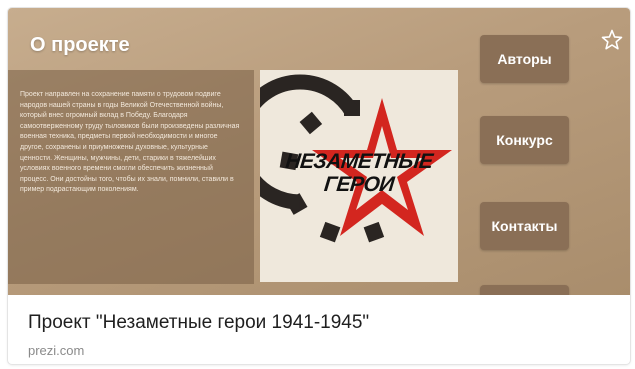 This screenshot has width=635, height=369. Describe the element at coordinates (524, 290) in the screenshot. I see `partial-nav-button` at that location.